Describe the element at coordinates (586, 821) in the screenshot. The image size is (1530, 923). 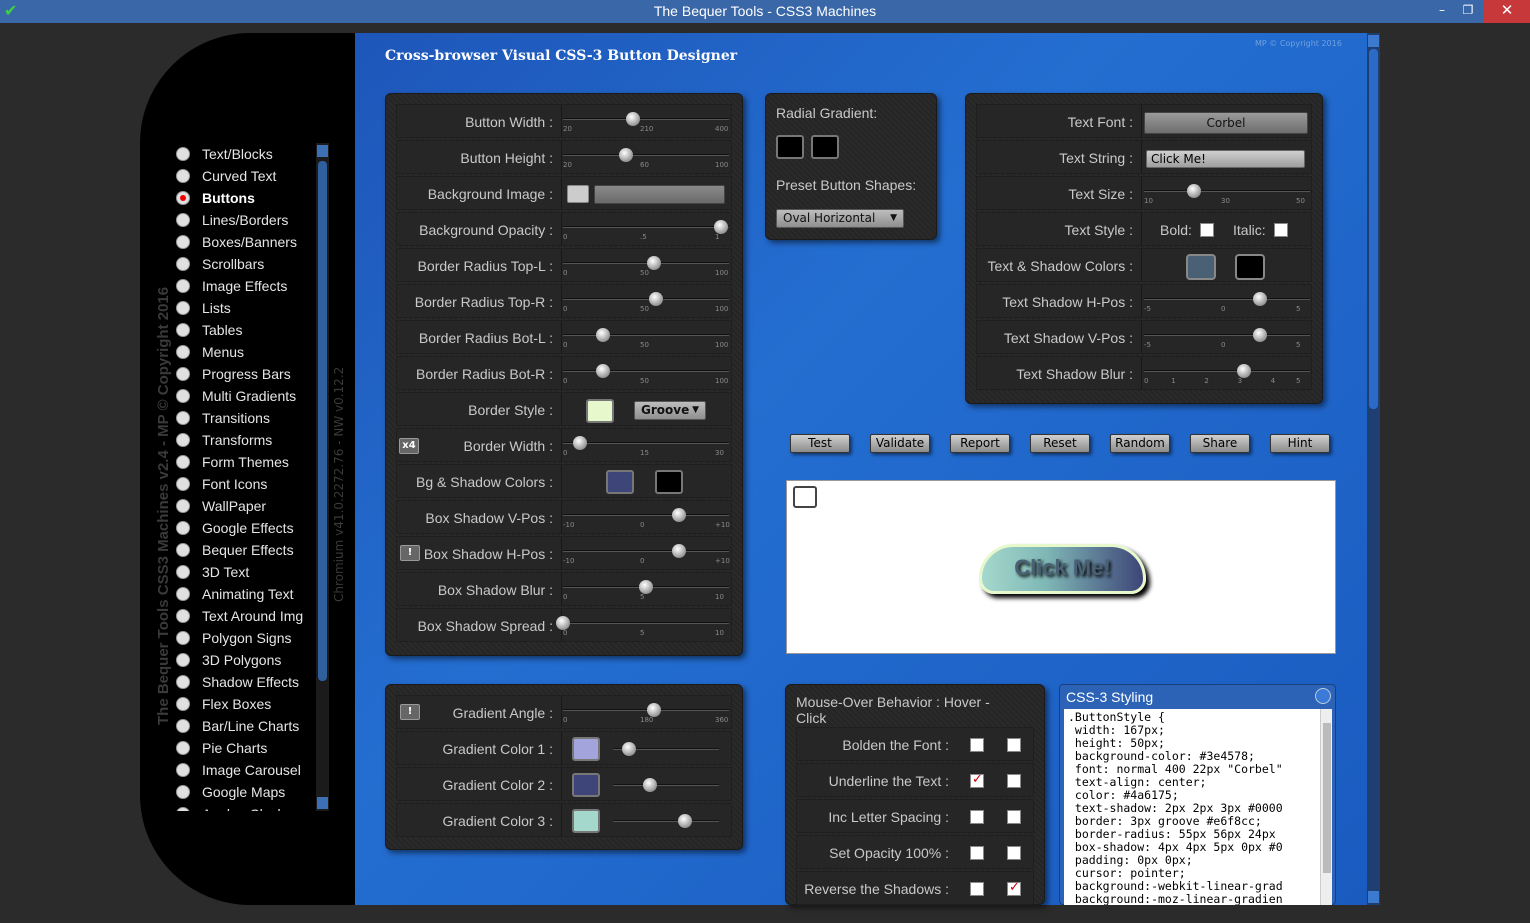
I see `gradient-color-swatch` at that location.